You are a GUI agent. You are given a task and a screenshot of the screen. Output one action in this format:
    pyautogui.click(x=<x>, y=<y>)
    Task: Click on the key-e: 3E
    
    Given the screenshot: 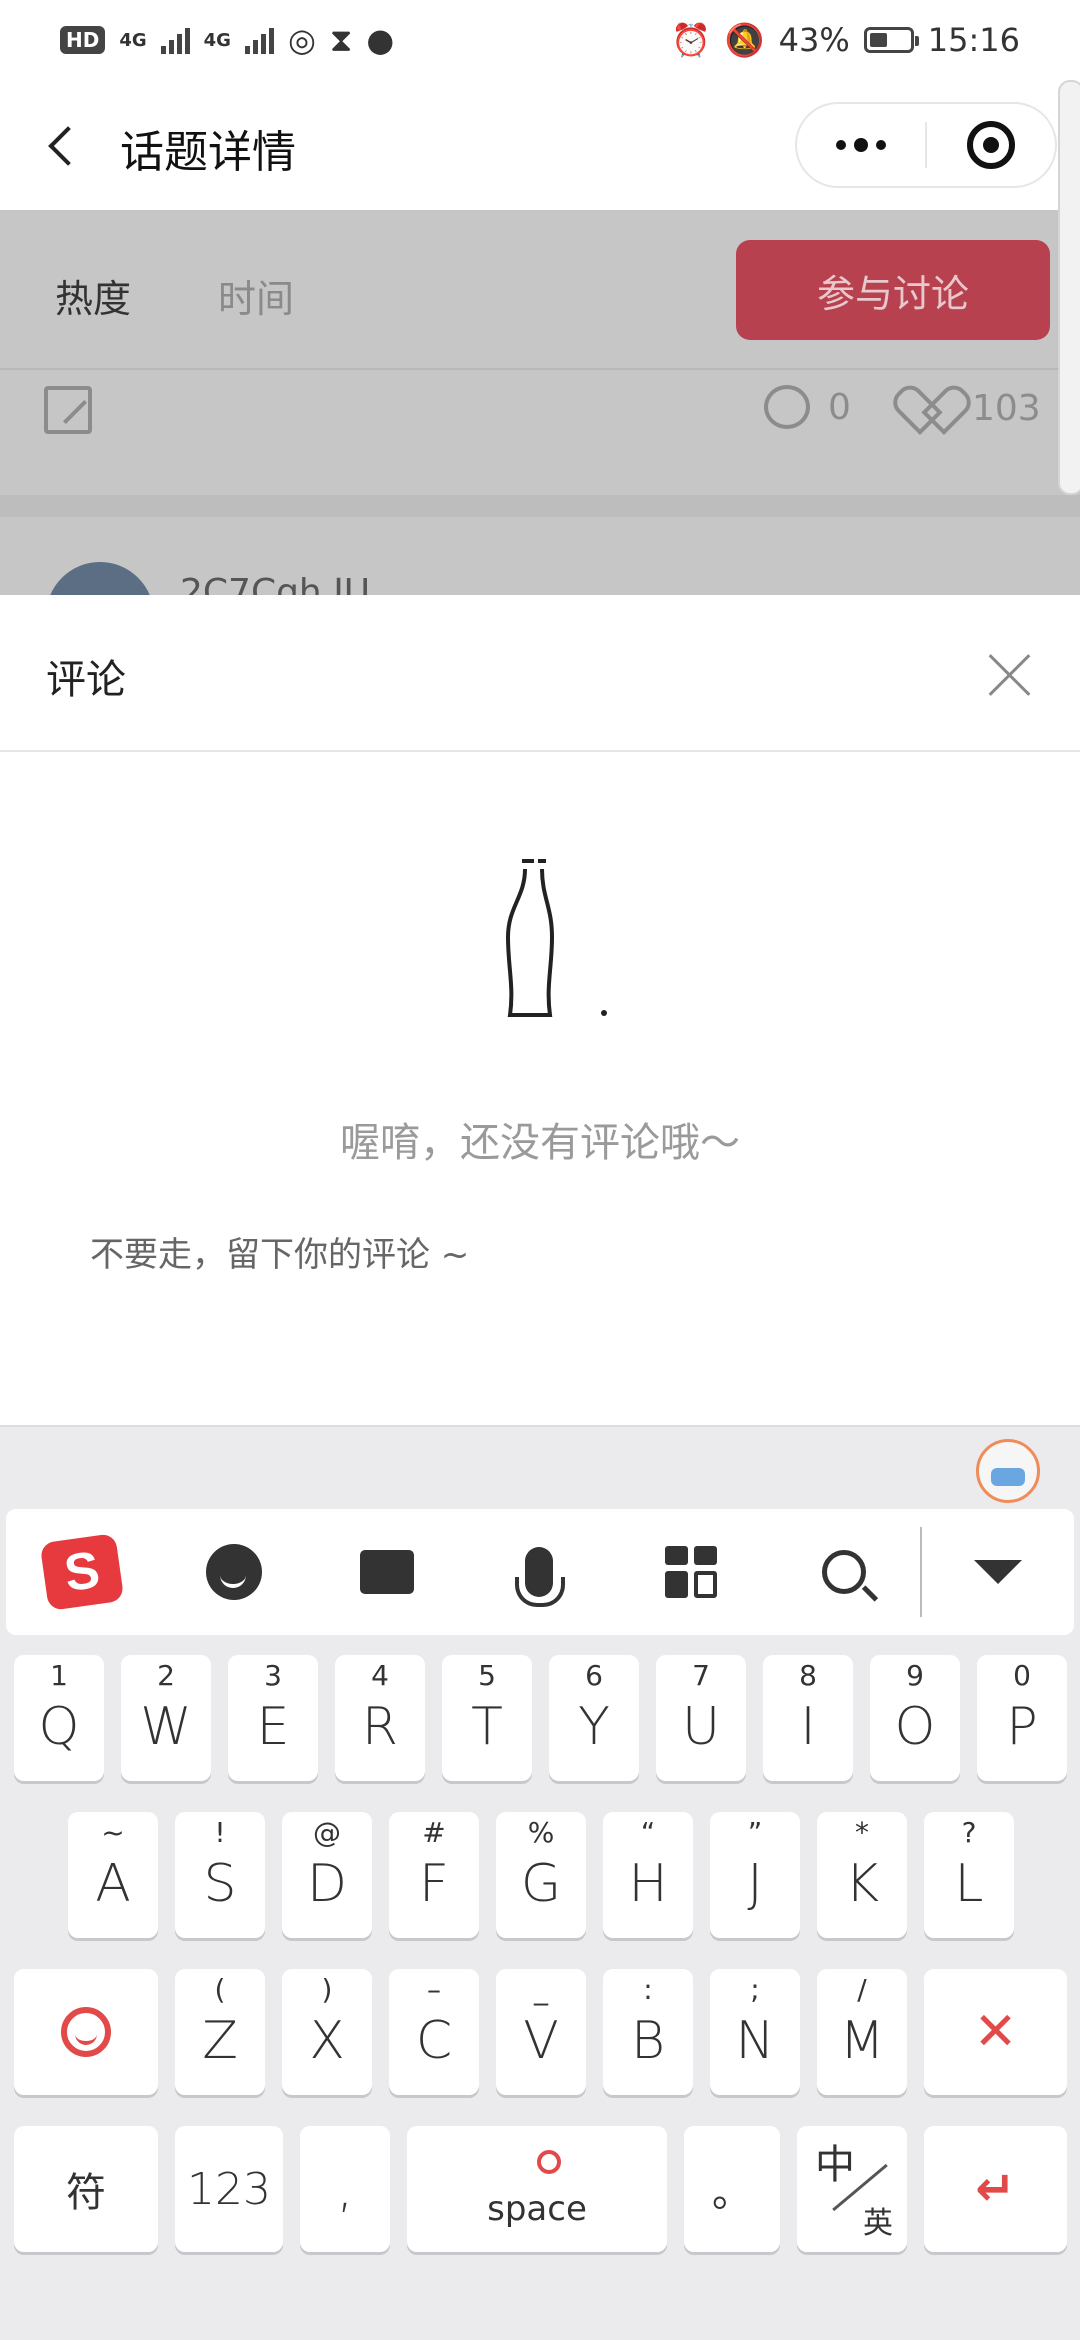 What is the action you would take?
    pyautogui.click(x=273, y=1718)
    